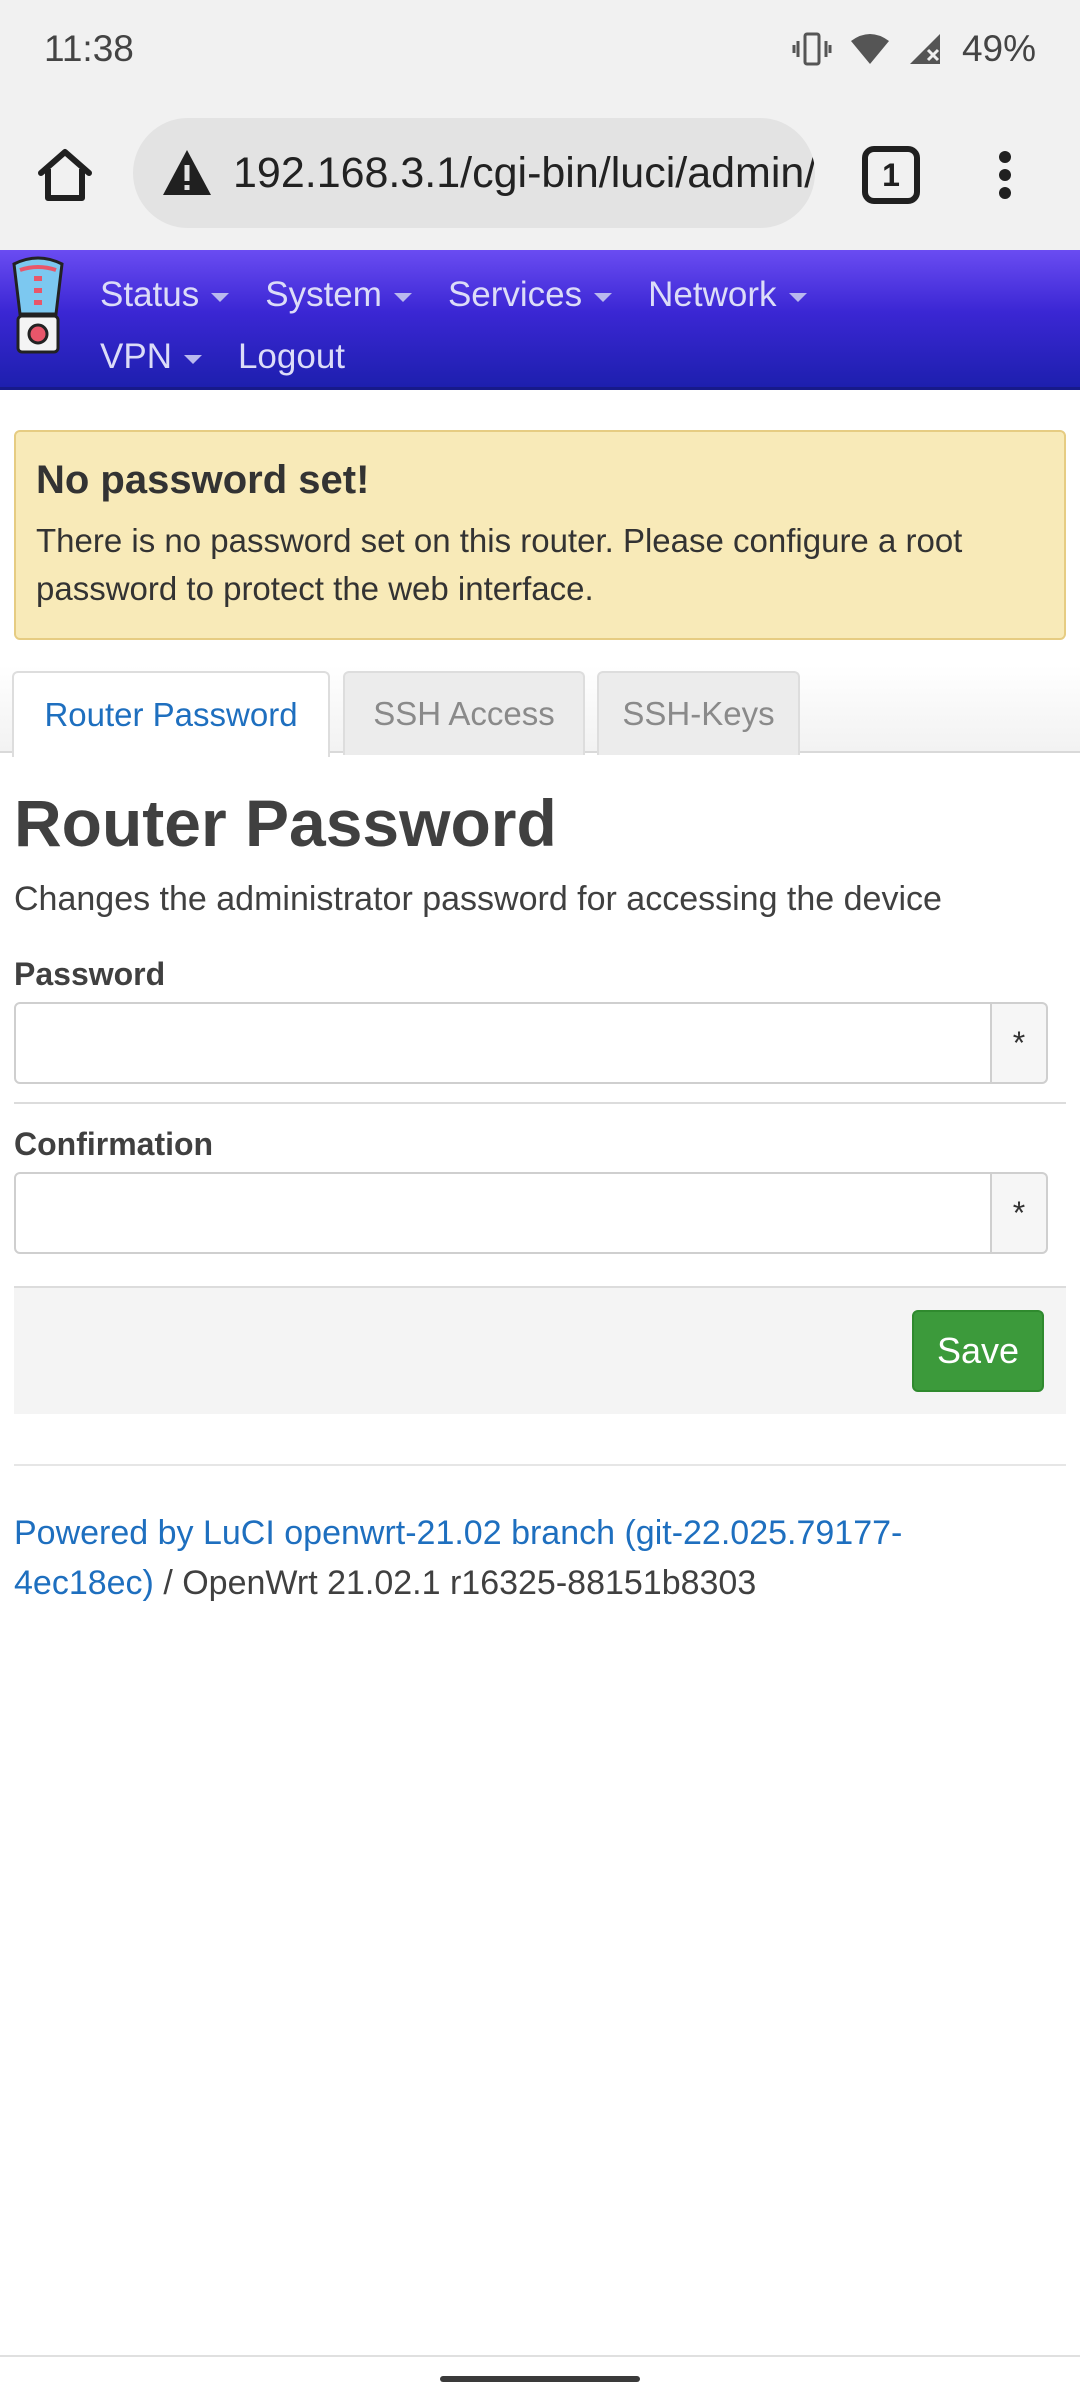 This screenshot has height=2400, width=1080. What do you see at coordinates (187, 173) in the screenshot?
I see `warning-icon` at bounding box center [187, 173].